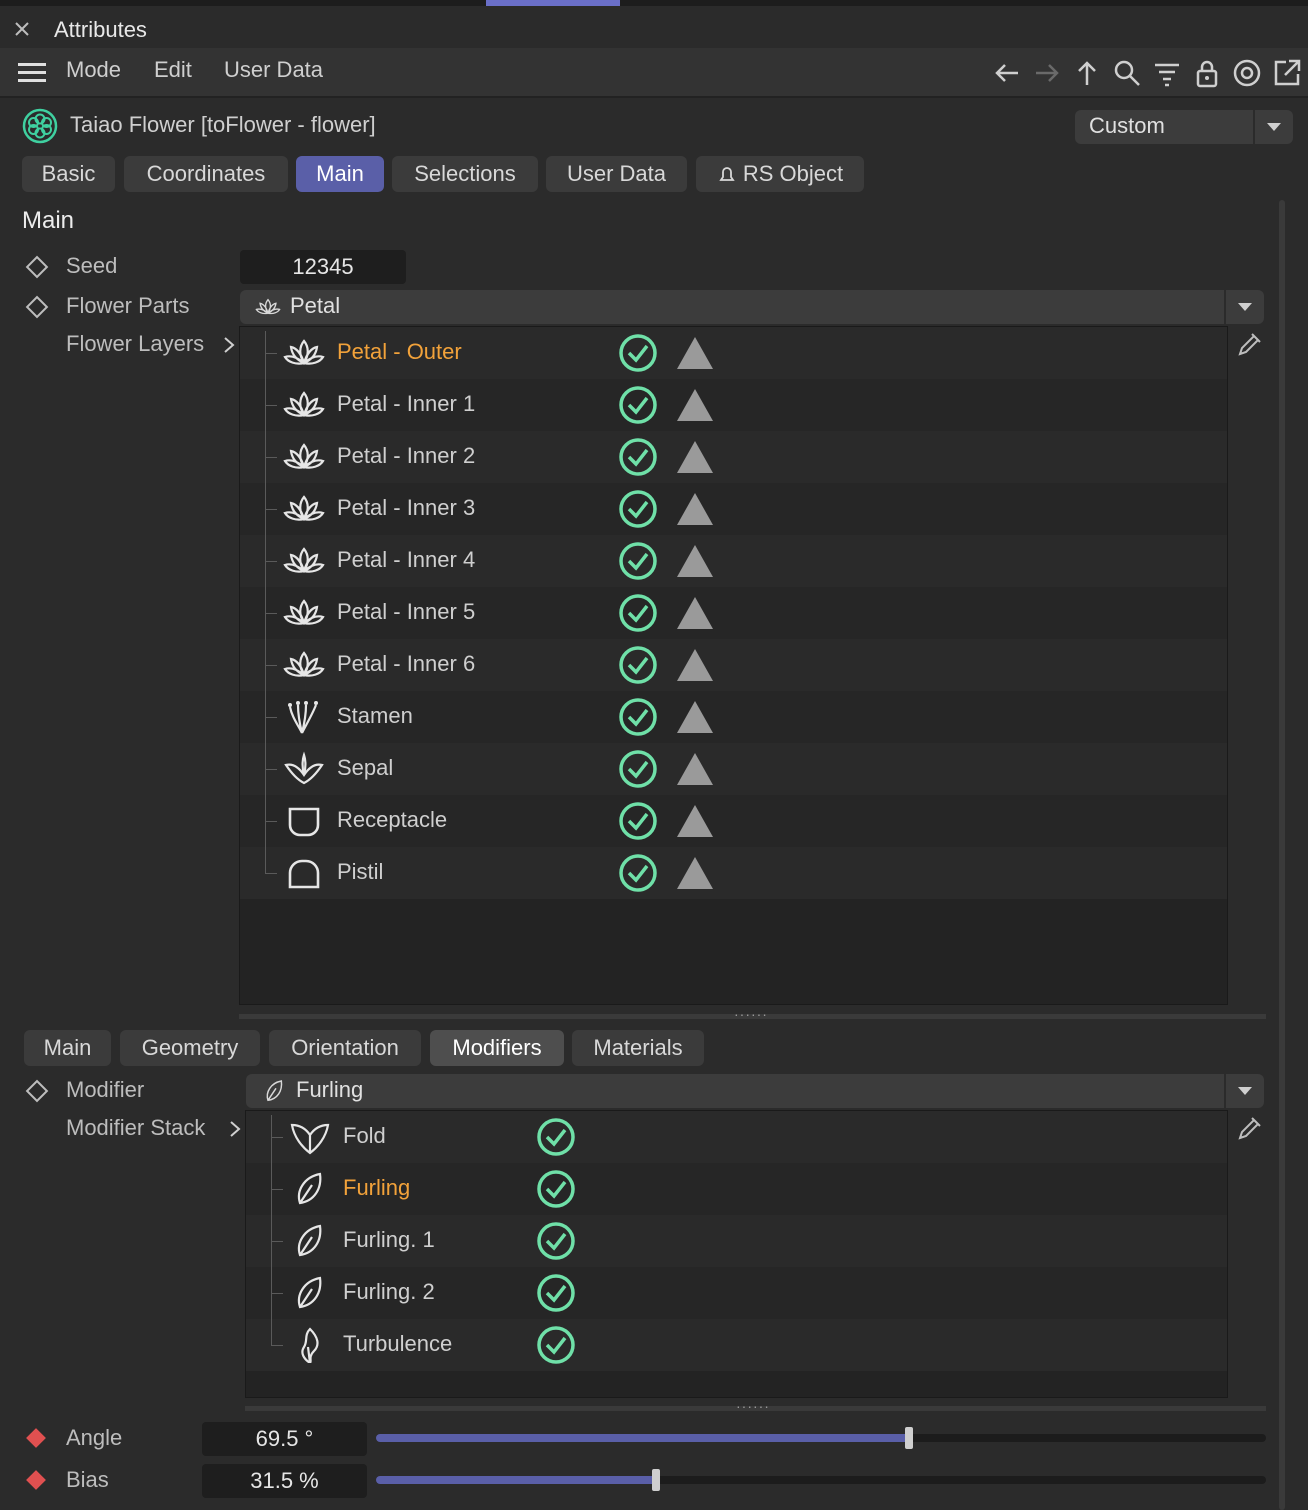  I want to click on search-icon, so click(1127, 73).